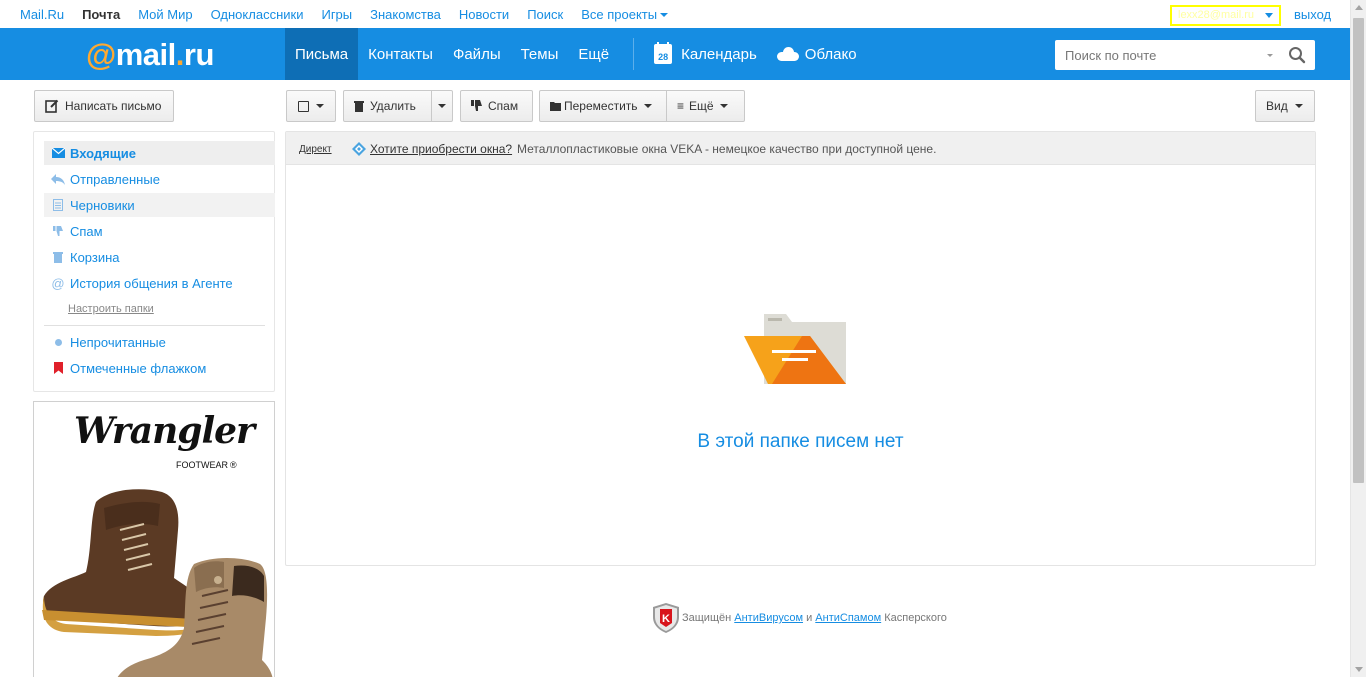 This screenshot has height=677, width=1366. What do you see at coordinates (157, 583) in the screenshot?
I see `boots-image` at bounding box center [157, 583].